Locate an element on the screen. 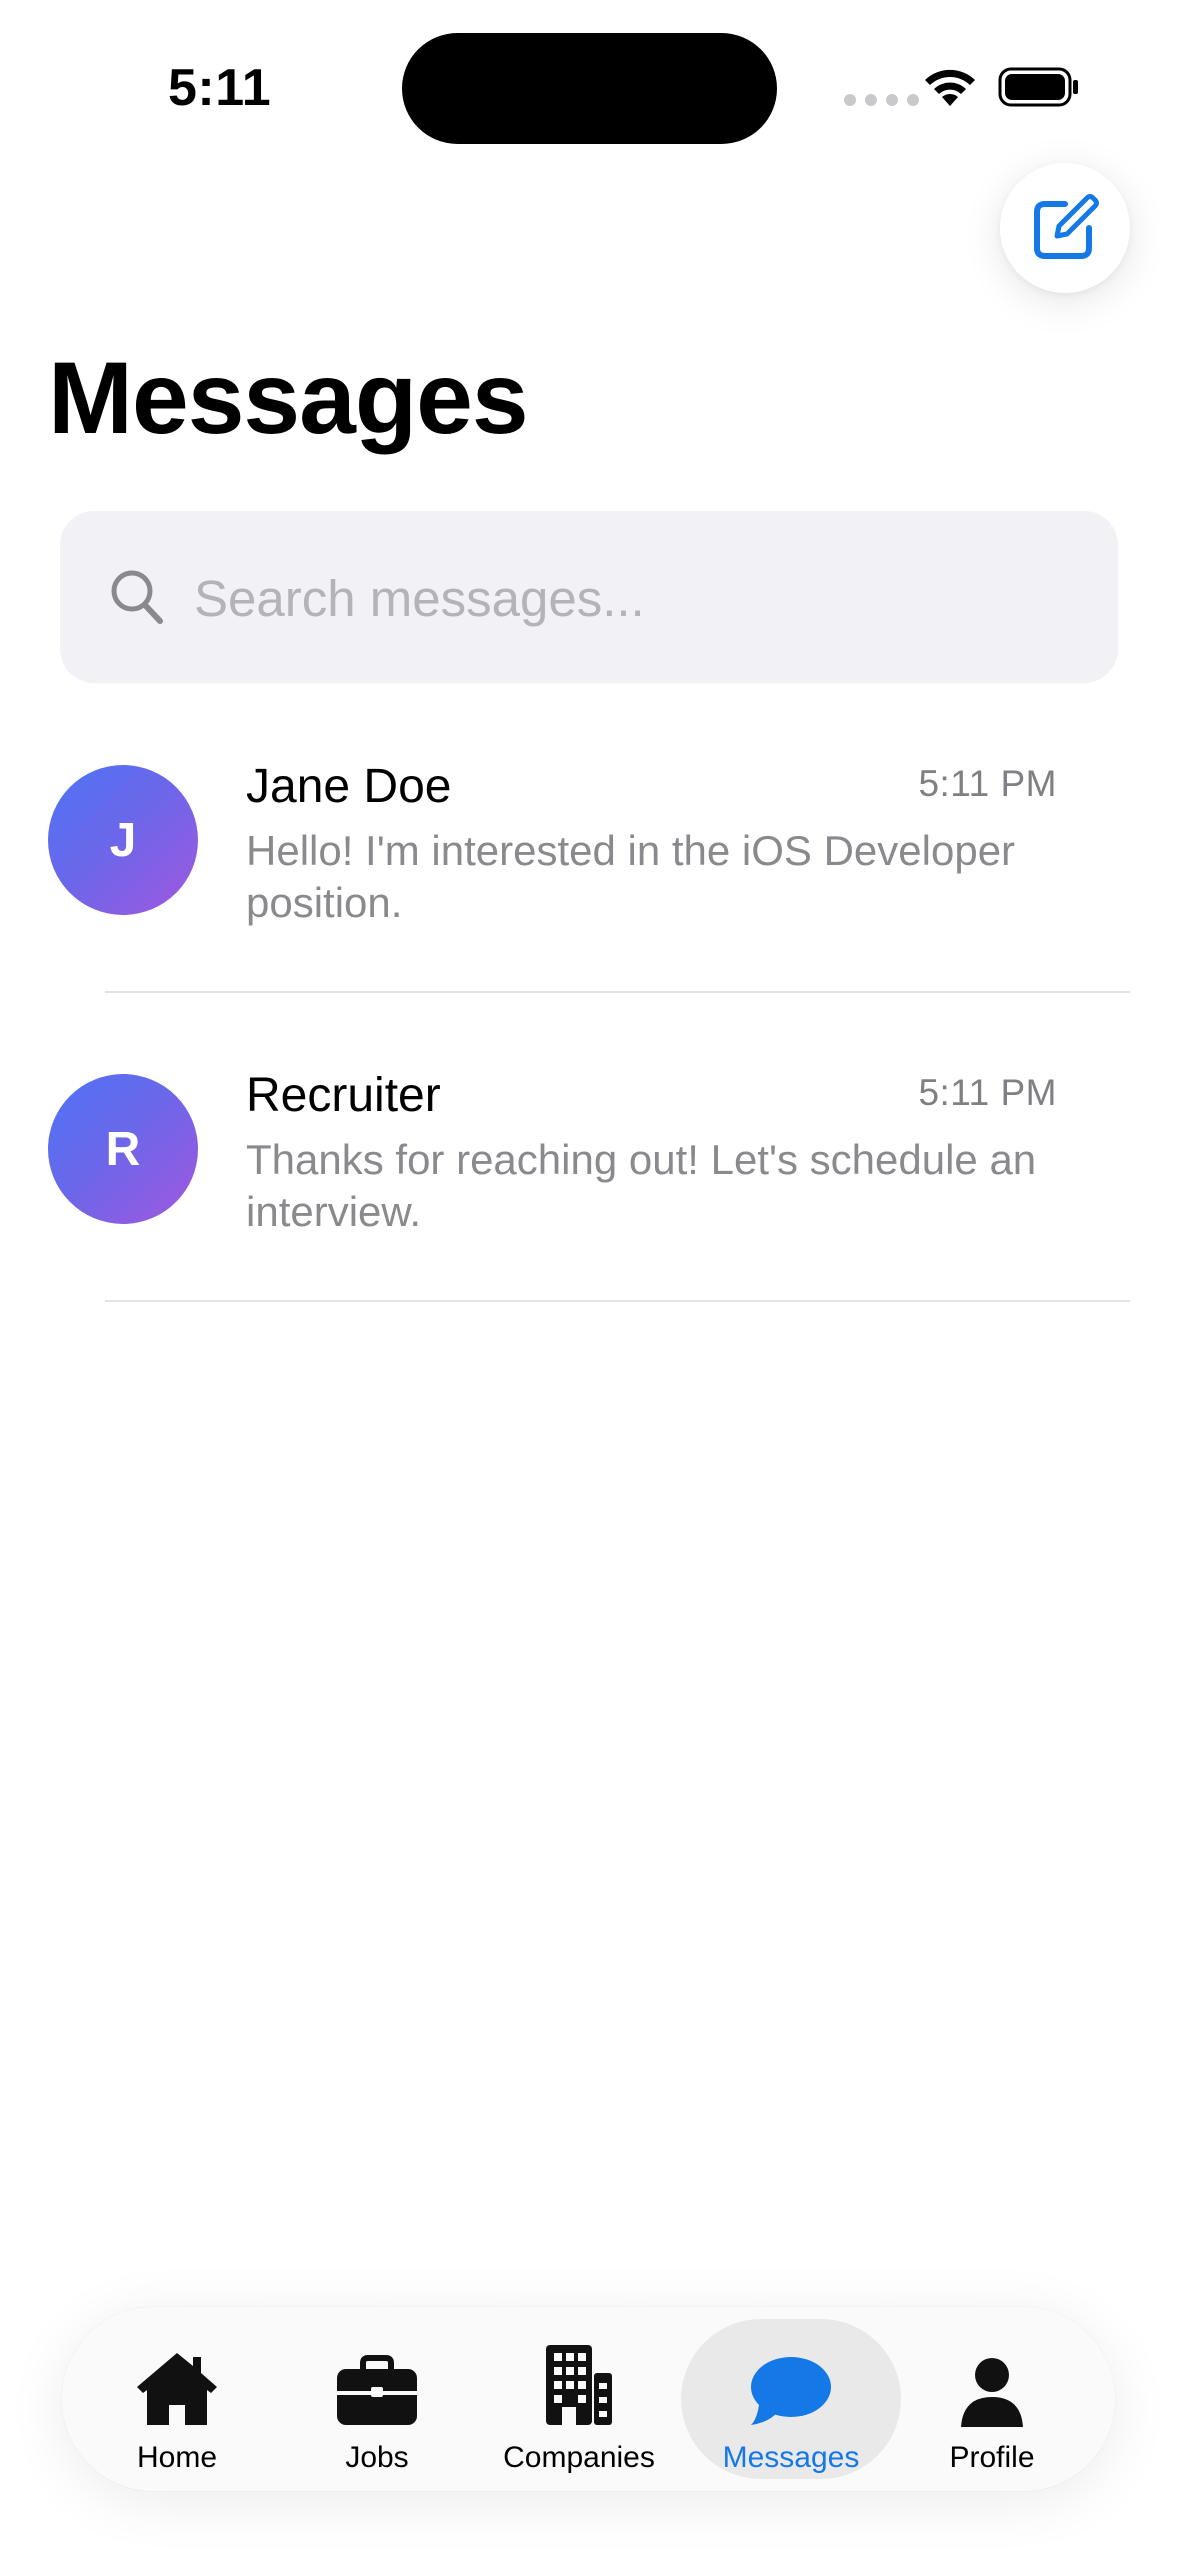 The image size is (1179, 2556). tab-bar: Home Jobs Companies Messages Profile is located at coordinates (588, 2399).